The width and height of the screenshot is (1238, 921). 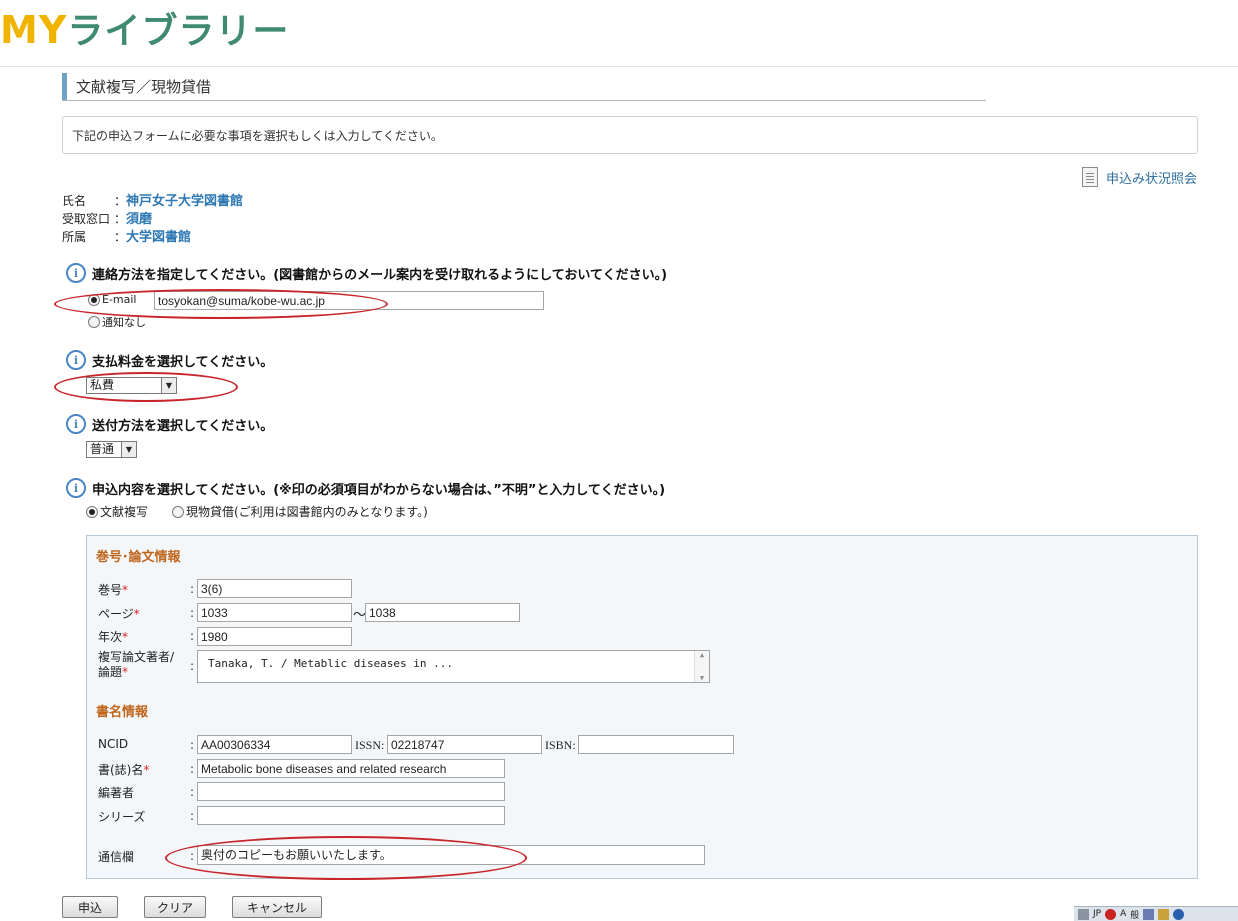 What do you see at coordinates (307, 512) in the screenshot?
I see `loan-radio-label: 現物貸借(ご利用は図書館内のみとなります。)` at bounding box center [307, 512].